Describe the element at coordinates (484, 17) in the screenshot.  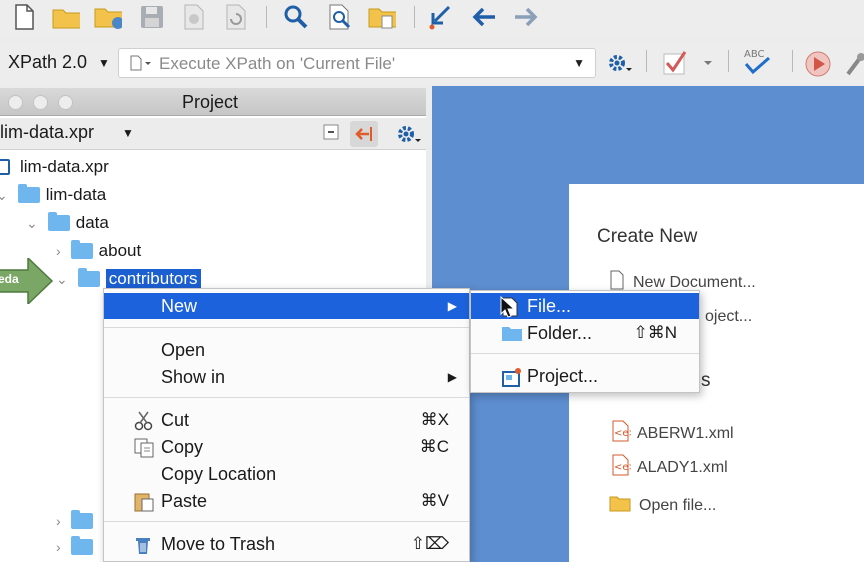
I see `back-icon` at that location.